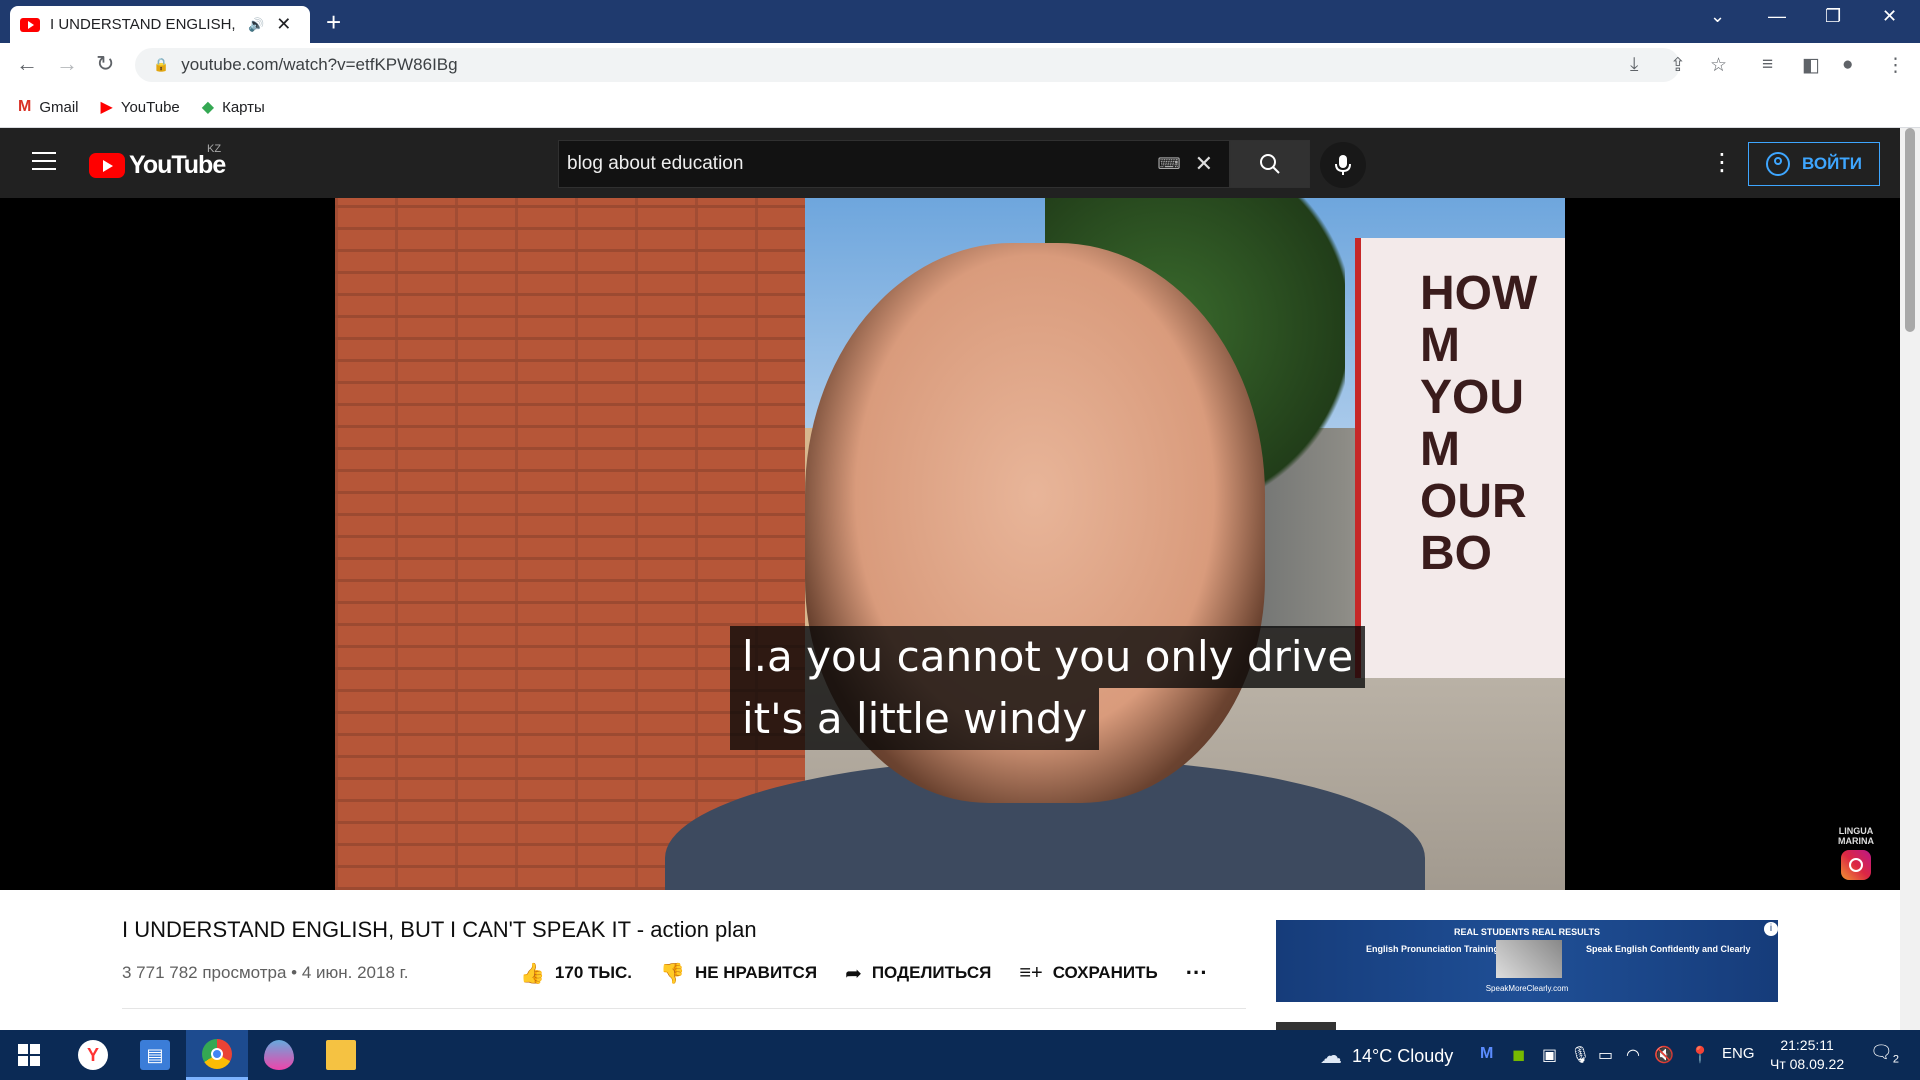 This screenshot has width=1920, height=1080. I want to click on minimize-button: —, so click(1777, 16).